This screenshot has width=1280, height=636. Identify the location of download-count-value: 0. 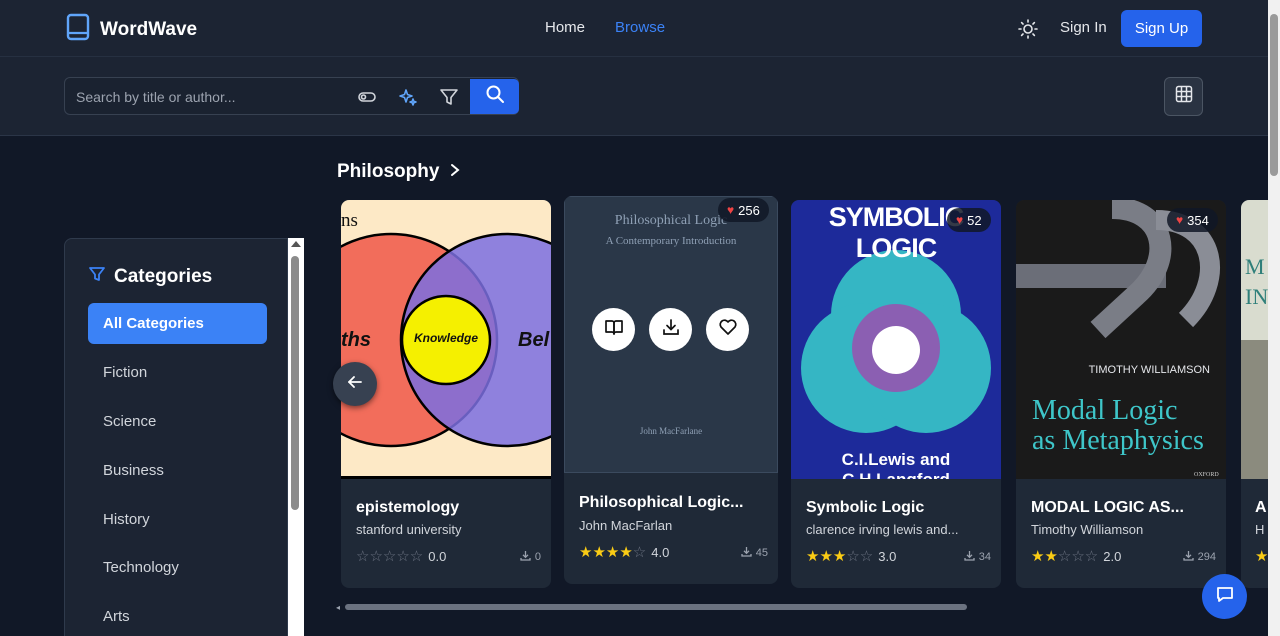
(537, 557).